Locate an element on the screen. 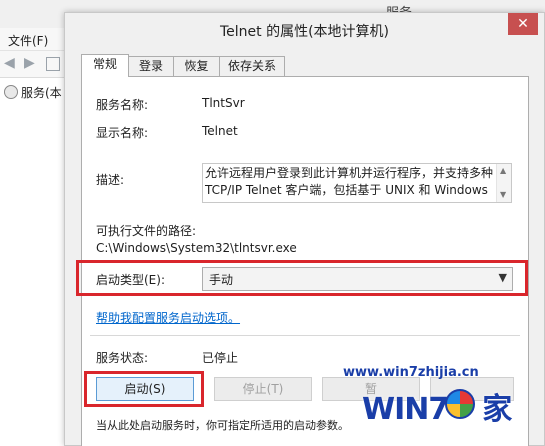  back-arrow-icon: ◀ is located at coordinates (12, 63).